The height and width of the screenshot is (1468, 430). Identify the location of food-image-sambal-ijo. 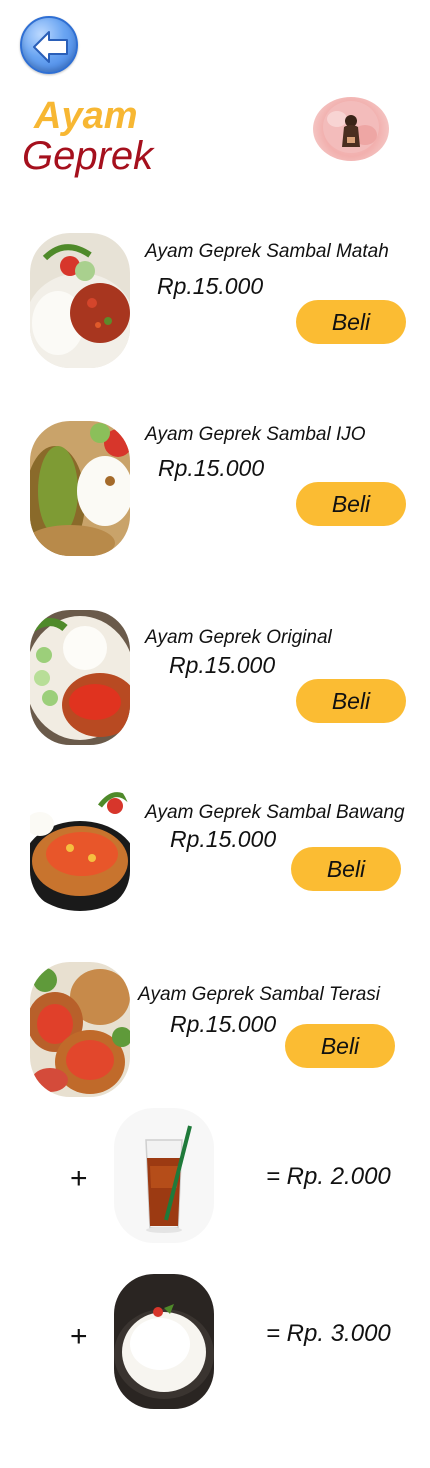
(80, 488).